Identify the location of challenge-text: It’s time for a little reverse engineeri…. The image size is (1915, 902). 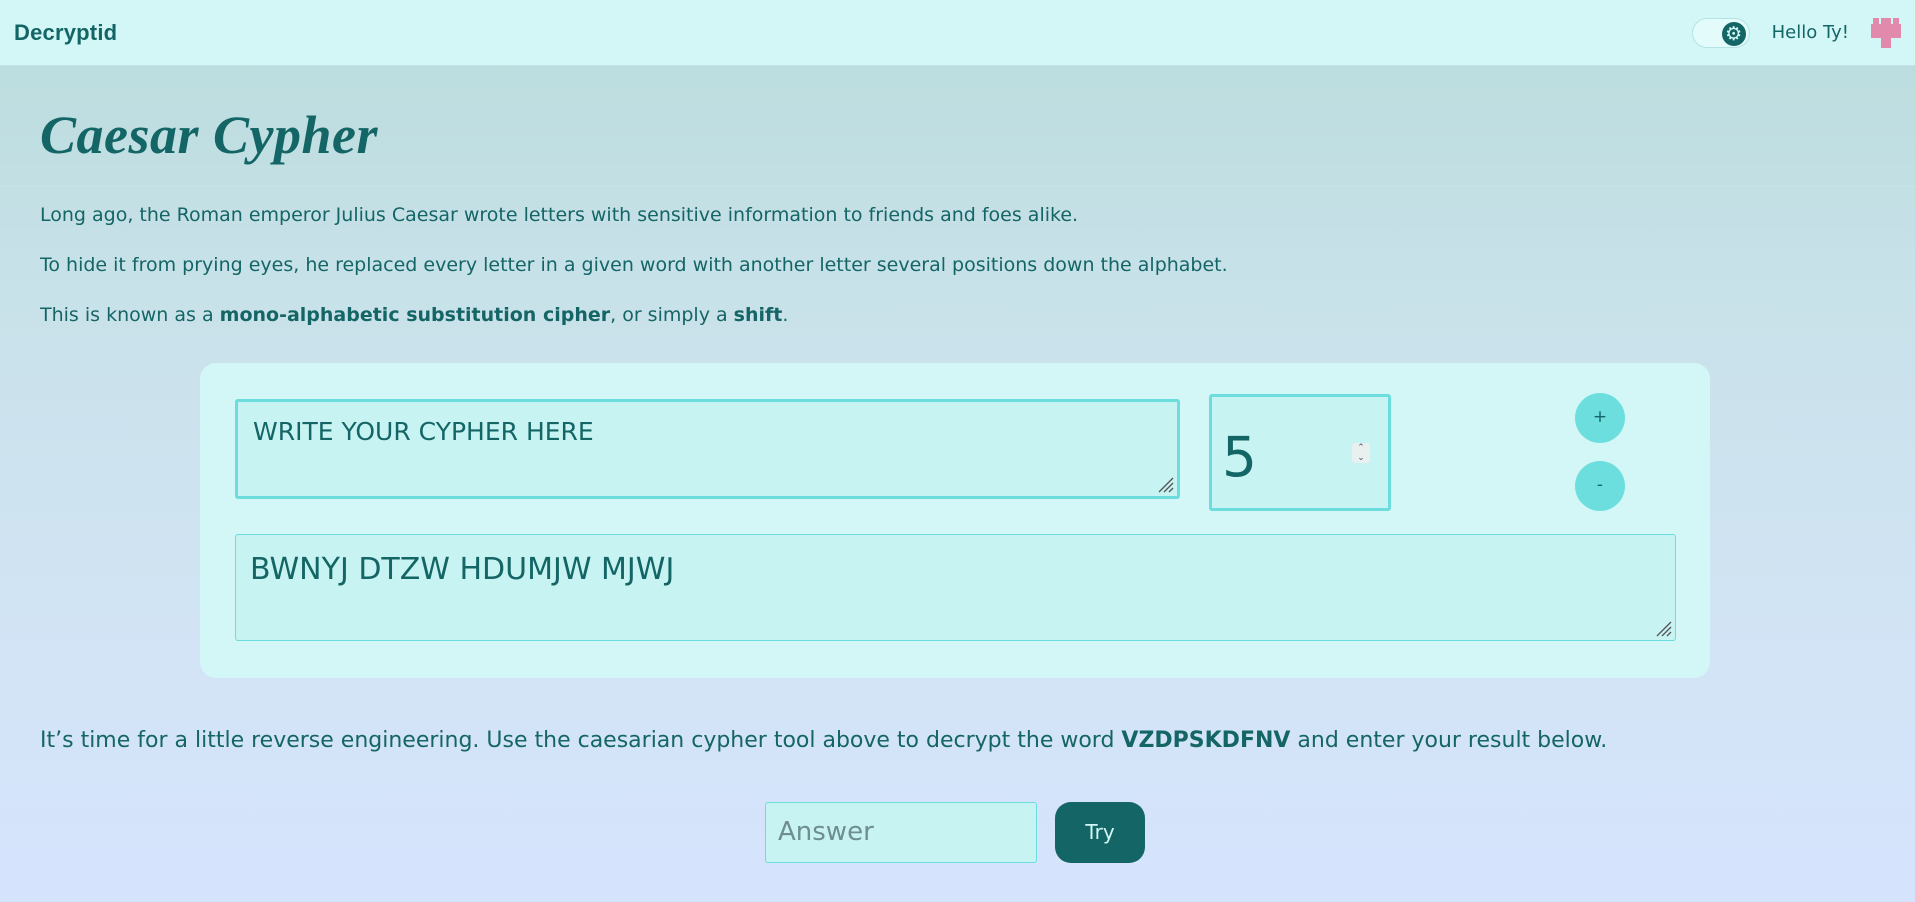
(823, 740).